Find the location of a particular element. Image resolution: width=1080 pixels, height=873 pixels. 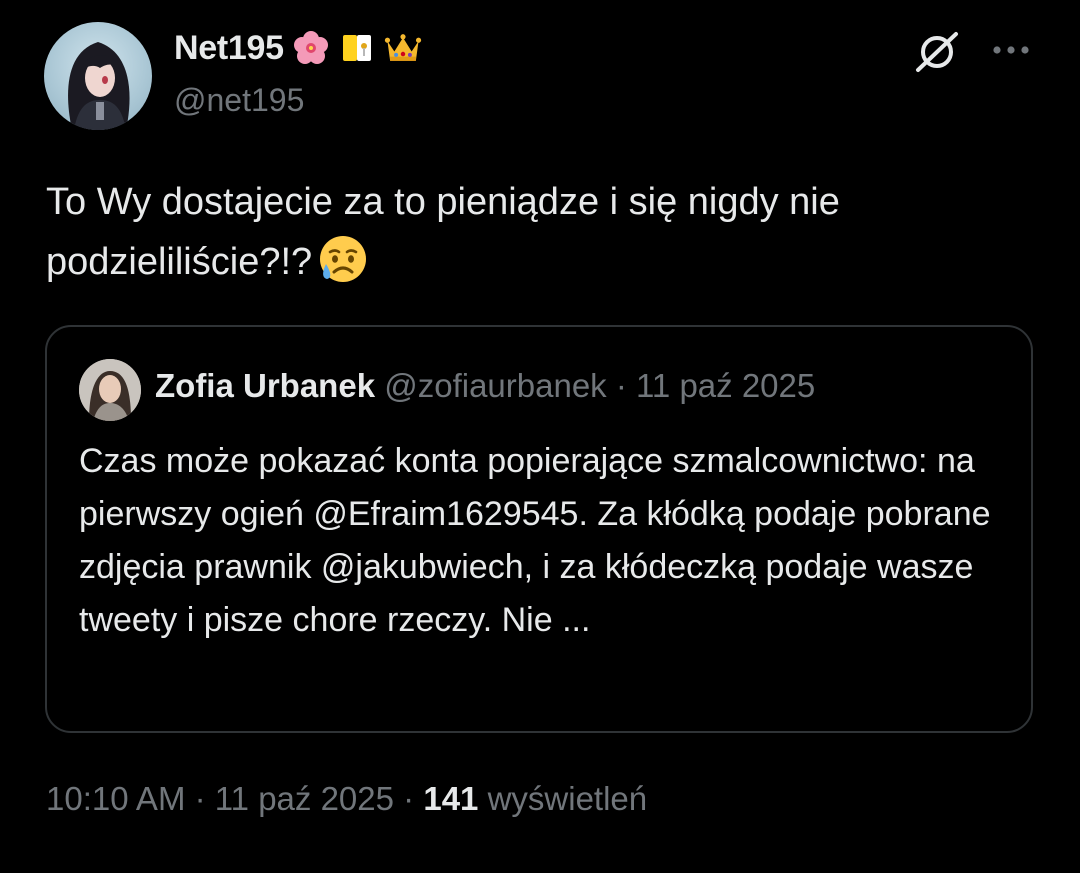

author-display-name: Net195 is located at coordinates (229, 48).